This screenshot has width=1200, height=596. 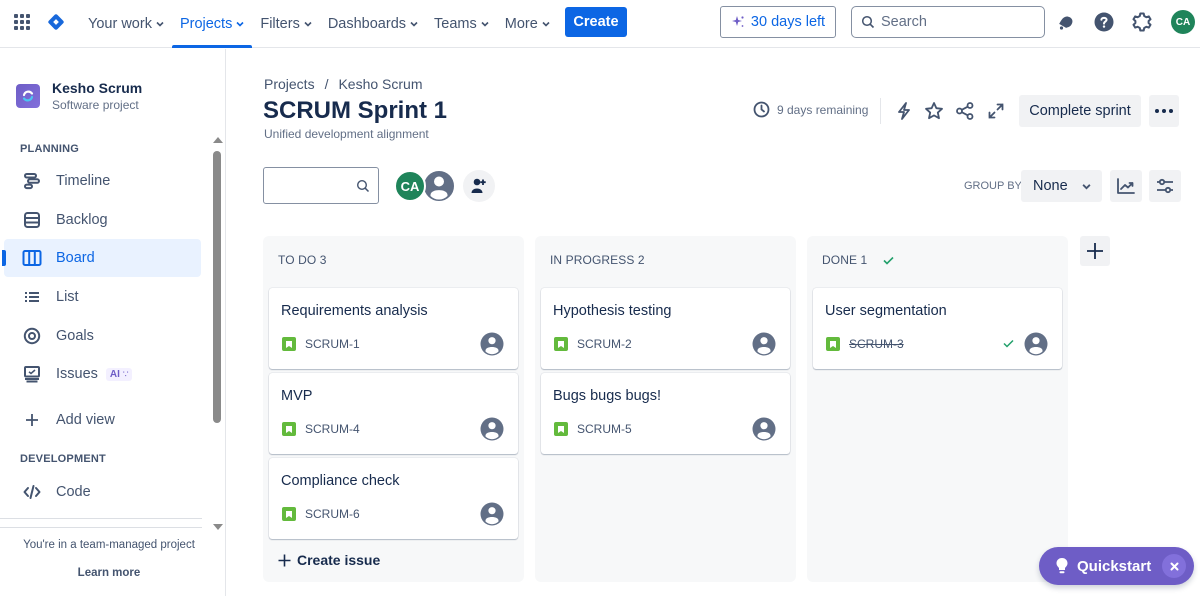 I want to click on nav-your-work: Your work, so click(x=126, y=24).